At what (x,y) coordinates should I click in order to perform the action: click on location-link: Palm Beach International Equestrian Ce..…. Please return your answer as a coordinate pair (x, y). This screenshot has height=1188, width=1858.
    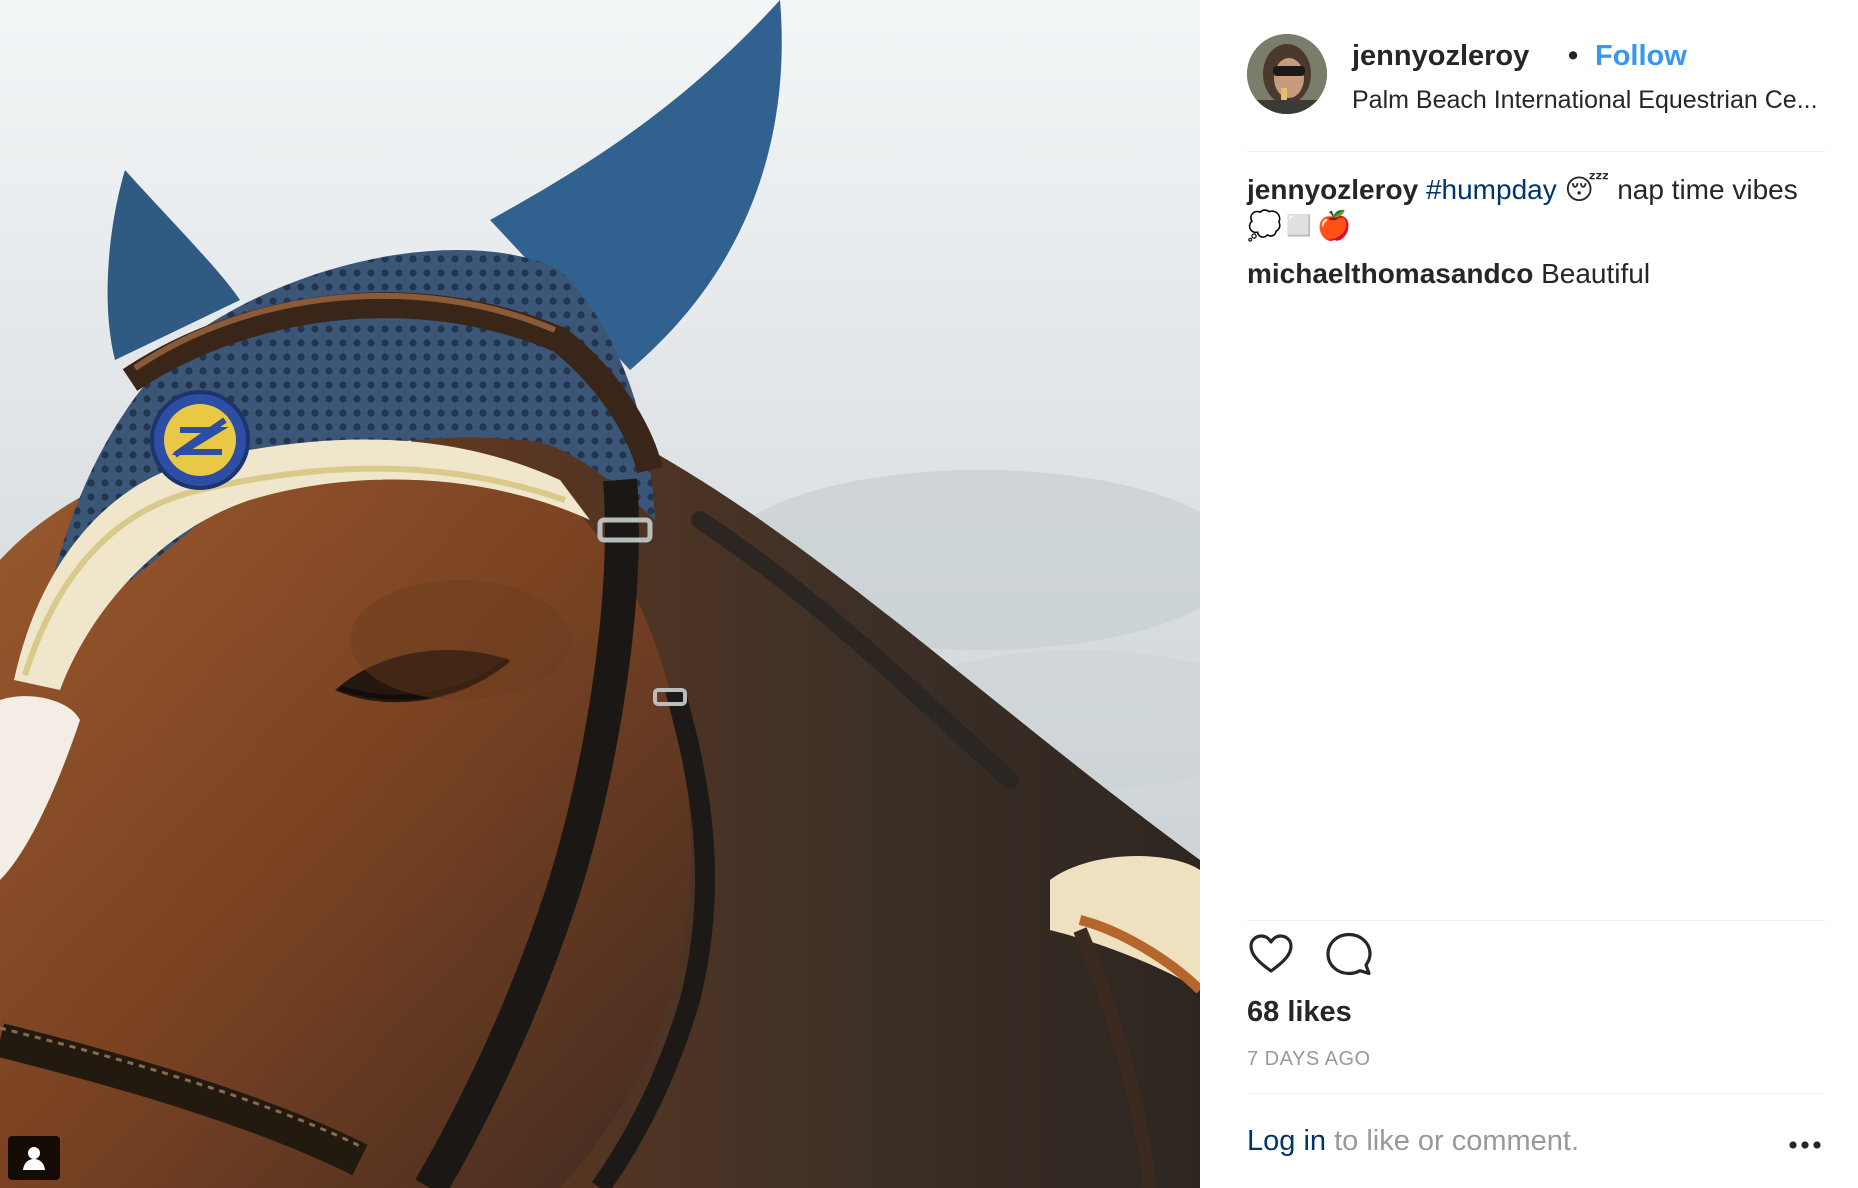
    Looking at the image, I should click on (1587, 100).